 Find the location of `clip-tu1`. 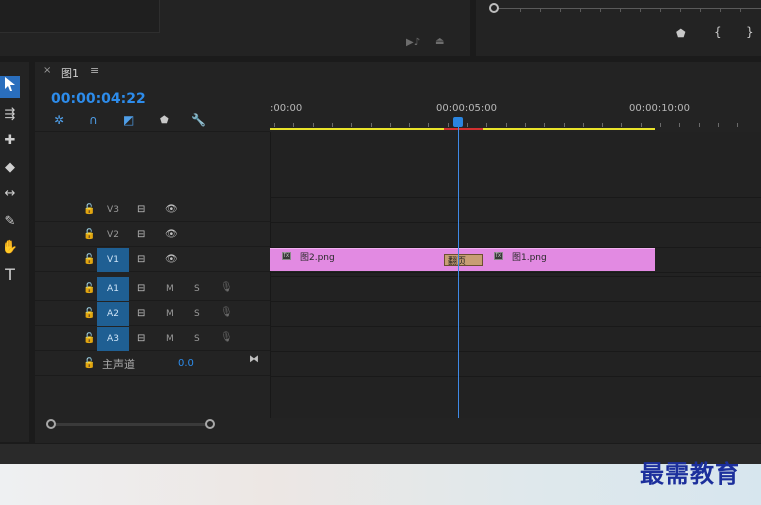

clip-tu1 is located at coordinates (556, 259).